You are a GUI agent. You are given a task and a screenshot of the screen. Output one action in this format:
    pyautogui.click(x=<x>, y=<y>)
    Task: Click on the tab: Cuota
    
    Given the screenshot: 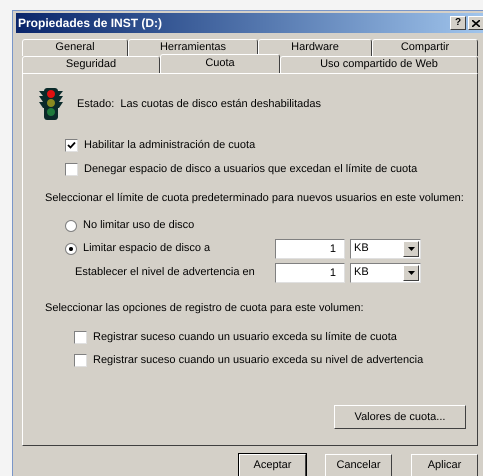 What is the action you would take?
    pyautogui.click(x=220, y=63)
    